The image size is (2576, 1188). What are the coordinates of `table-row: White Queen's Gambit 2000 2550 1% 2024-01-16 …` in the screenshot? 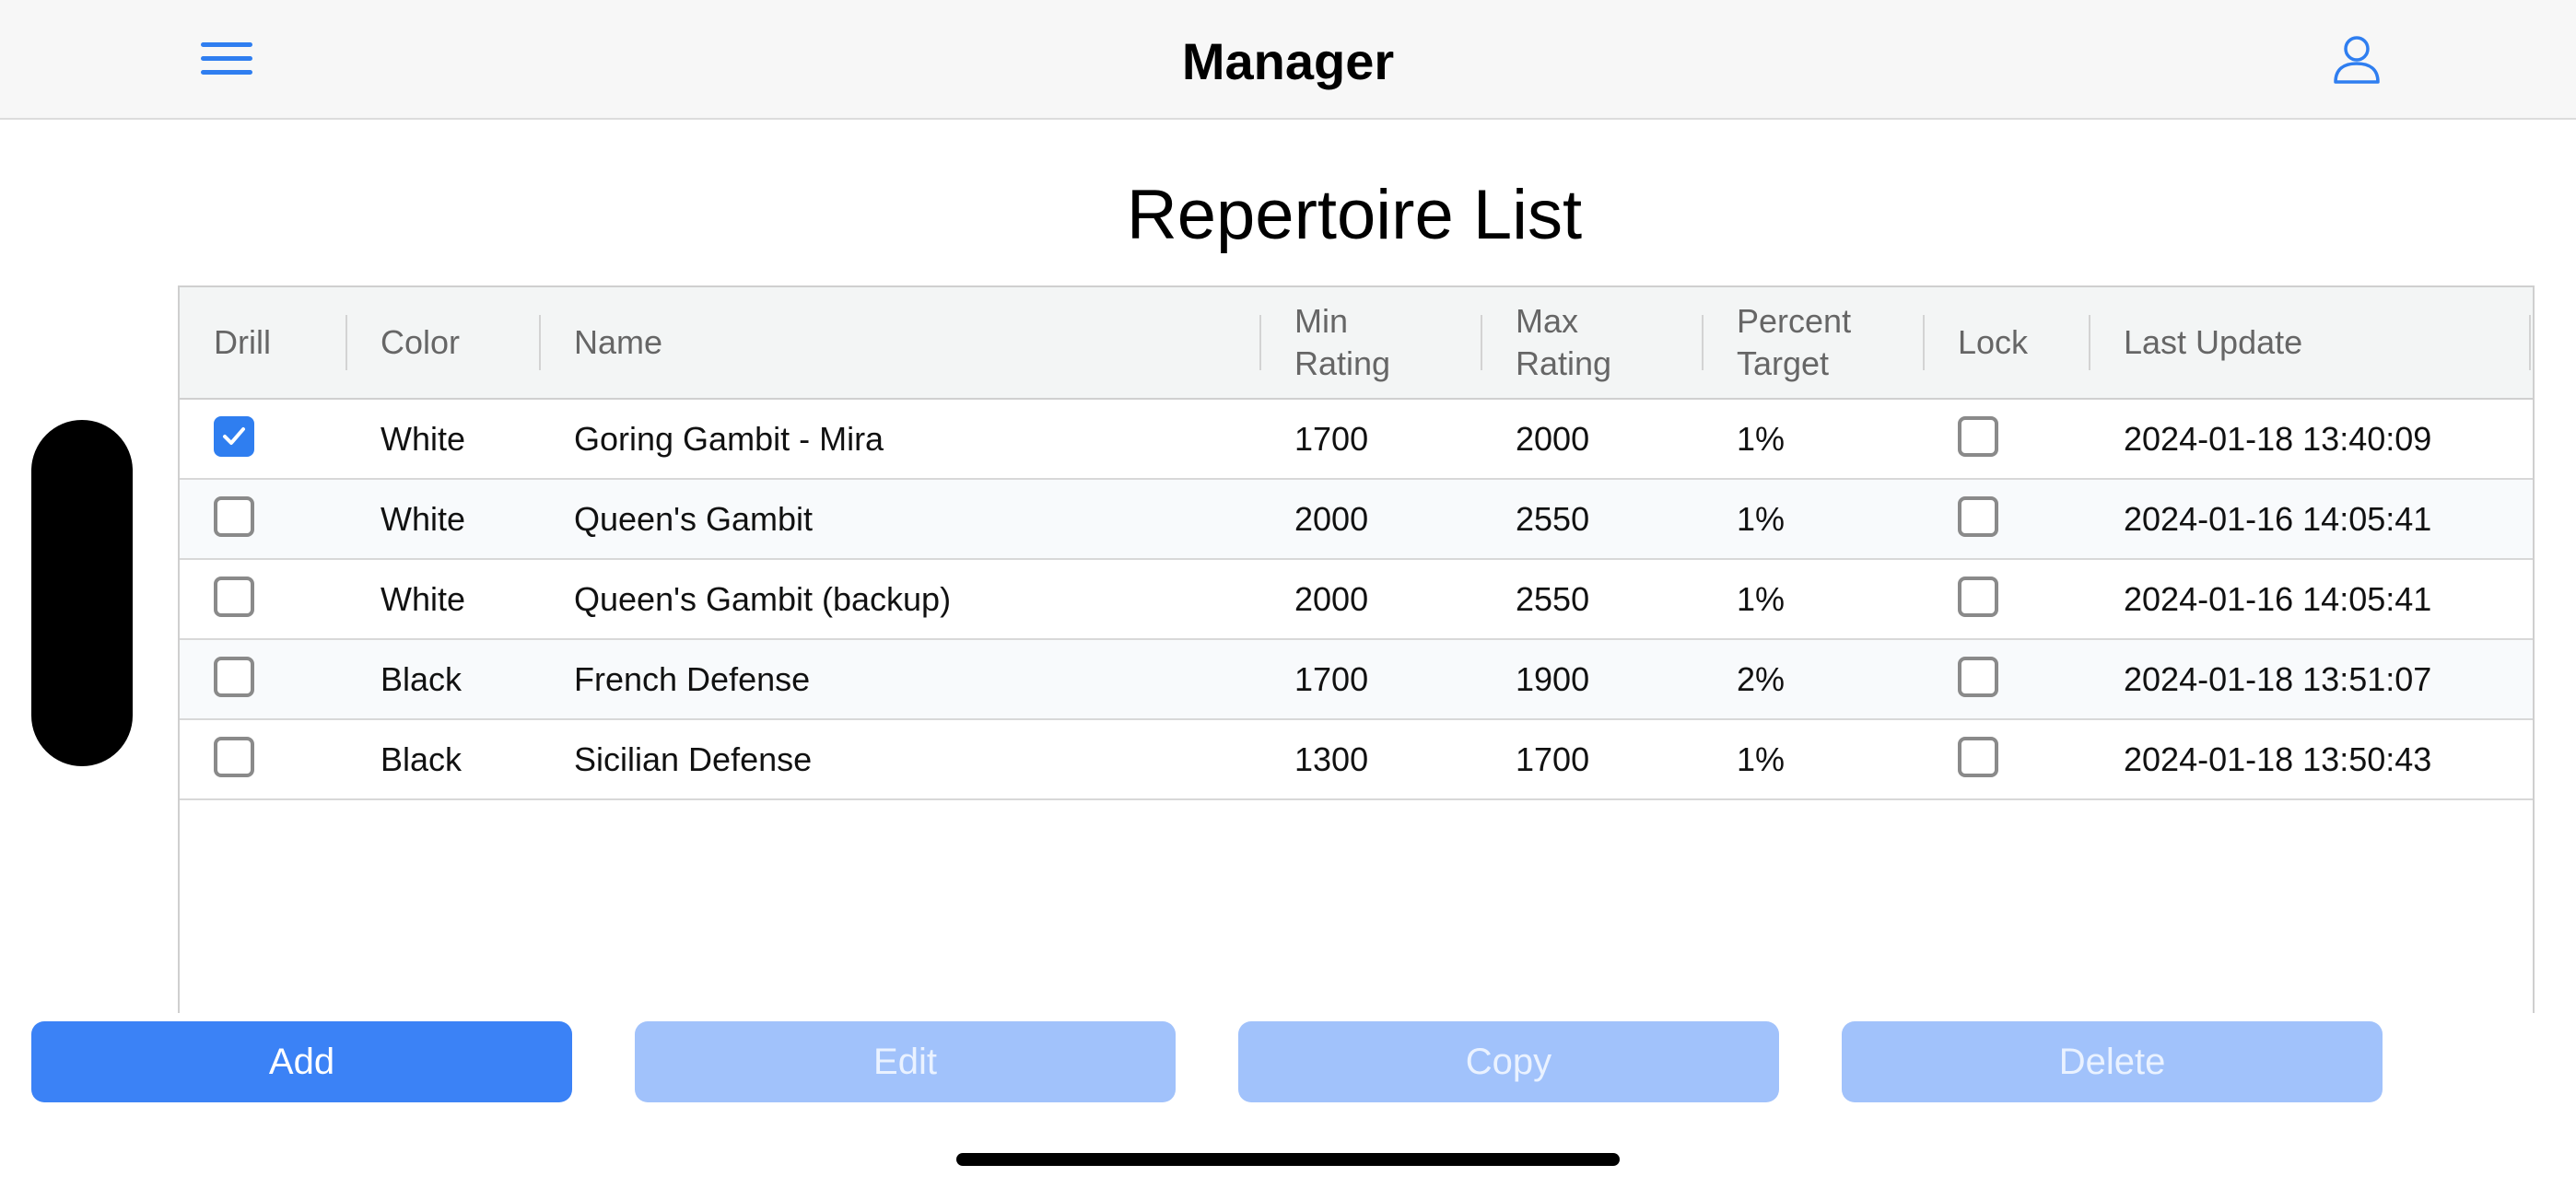 It's located at (1356, 520).